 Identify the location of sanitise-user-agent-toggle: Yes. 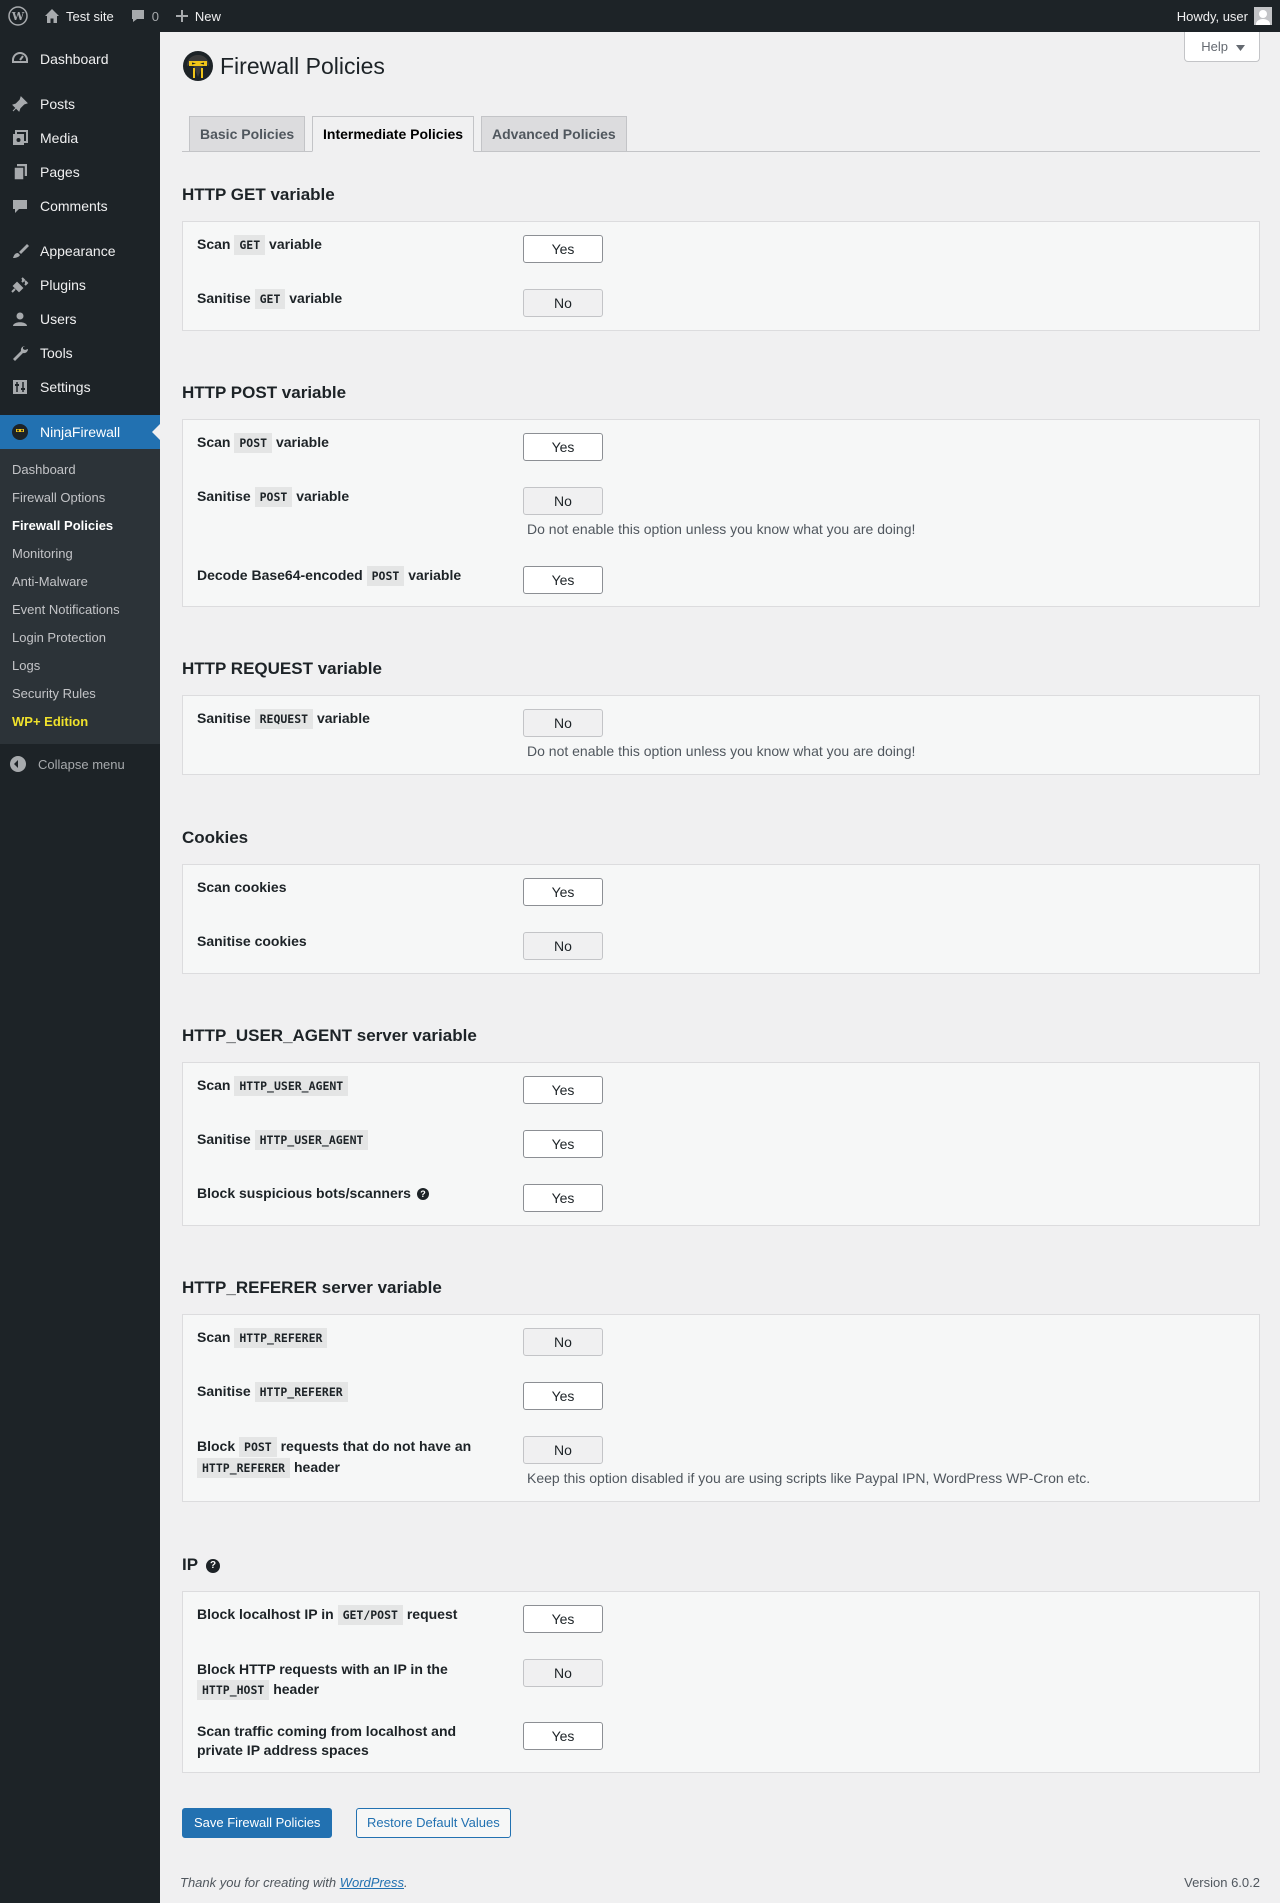
(563, 1144).